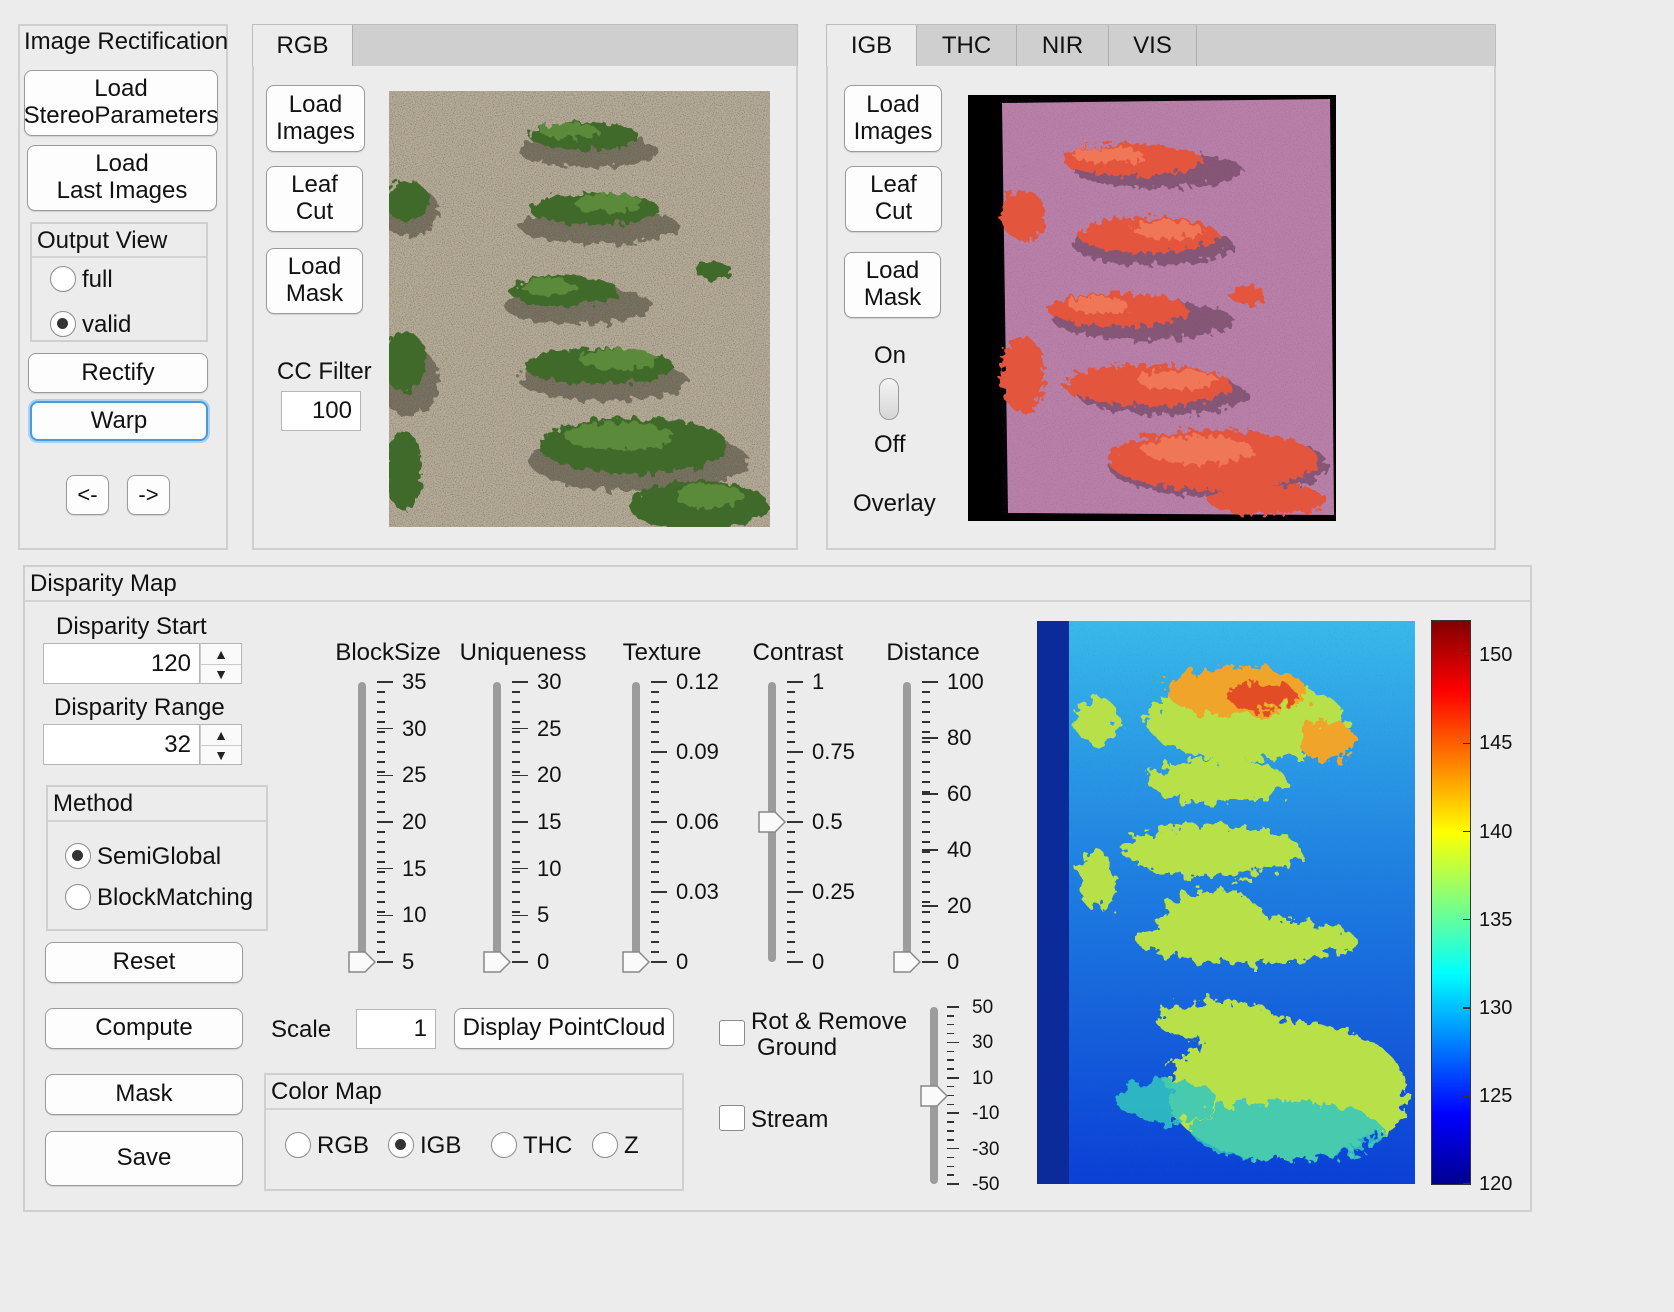 Image resolution: width=1674 pixels, height=1312 pixels. What do you see at coordinates (144, 962) in the screenshot?
I see `reset-button: Reset` at bounding box center [144, 962].